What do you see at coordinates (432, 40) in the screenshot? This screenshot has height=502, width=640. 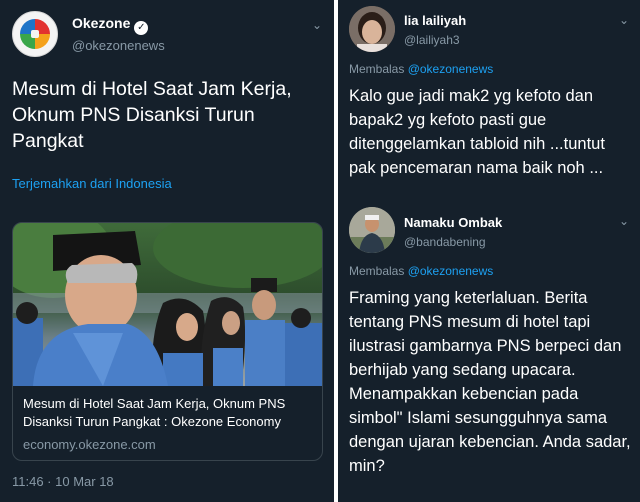 I see `reply-handle: @lailiyah3` at bounding box center [432, 40].